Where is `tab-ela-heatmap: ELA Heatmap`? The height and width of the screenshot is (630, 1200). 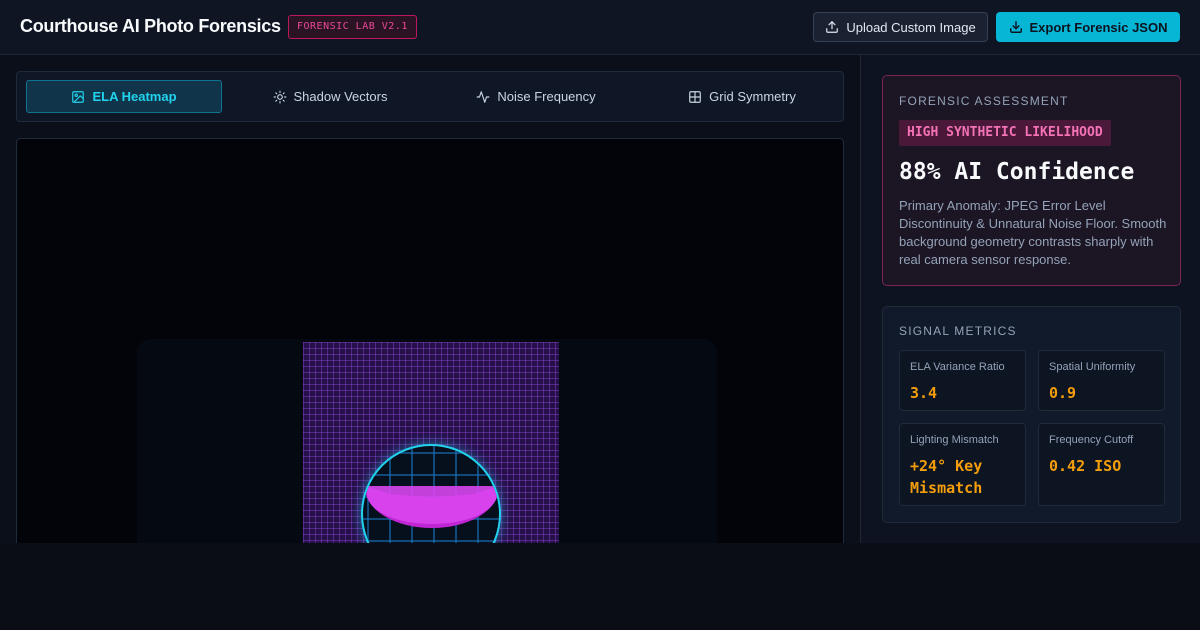 tab-ela-heatmap: ELA Heatmap is located at coordinates (124, 96).